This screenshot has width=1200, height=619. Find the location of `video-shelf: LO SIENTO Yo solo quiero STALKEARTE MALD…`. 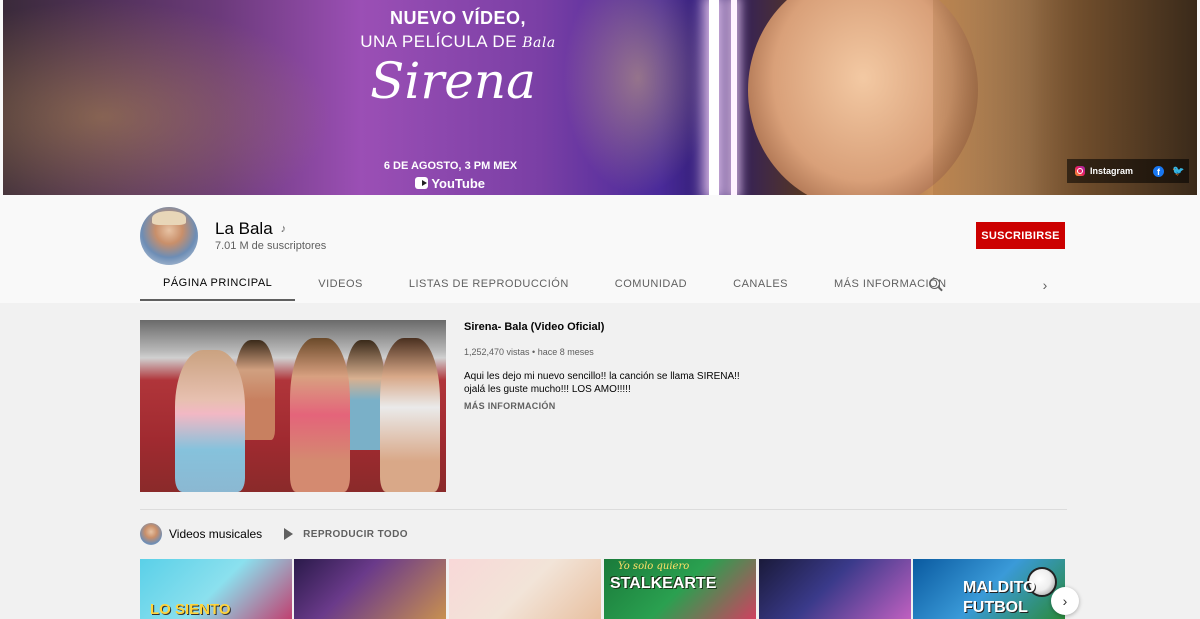

video-shelf: LO SIENTO Yo solo quiero STALKEARTE MALD… is located at coordinates (605, 589).